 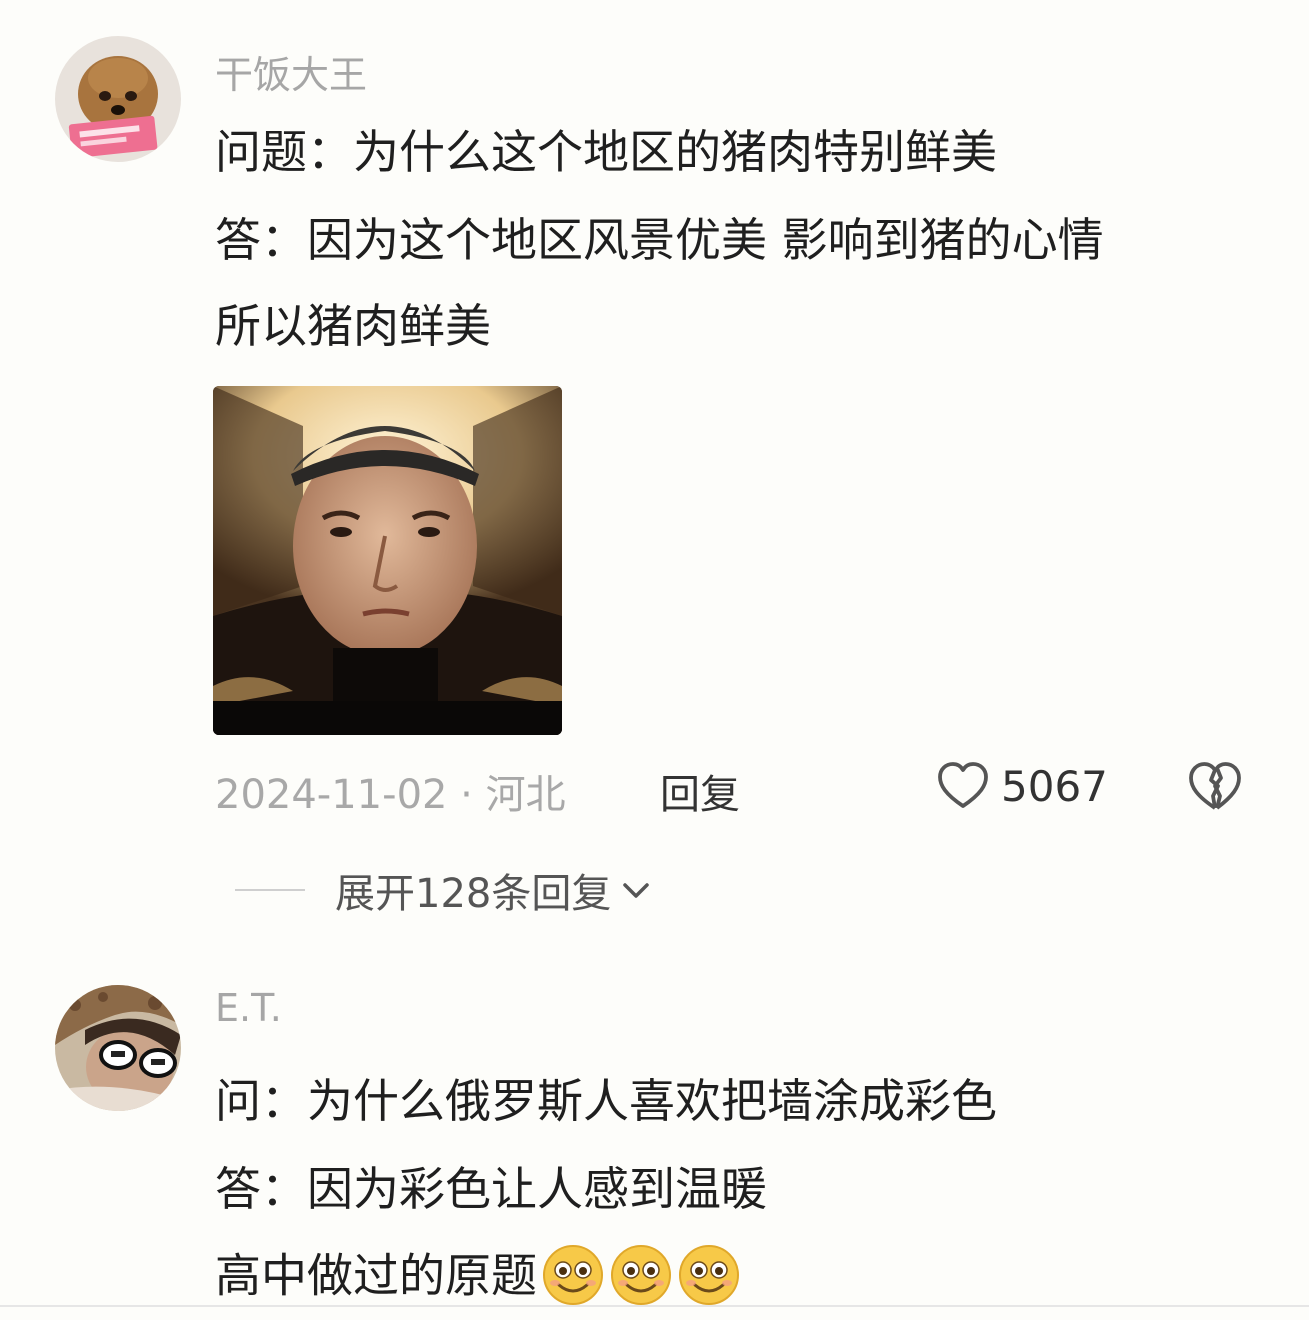 I want to click on date-location: 2024-11-02 · 河北, so click(x=390, y=795).